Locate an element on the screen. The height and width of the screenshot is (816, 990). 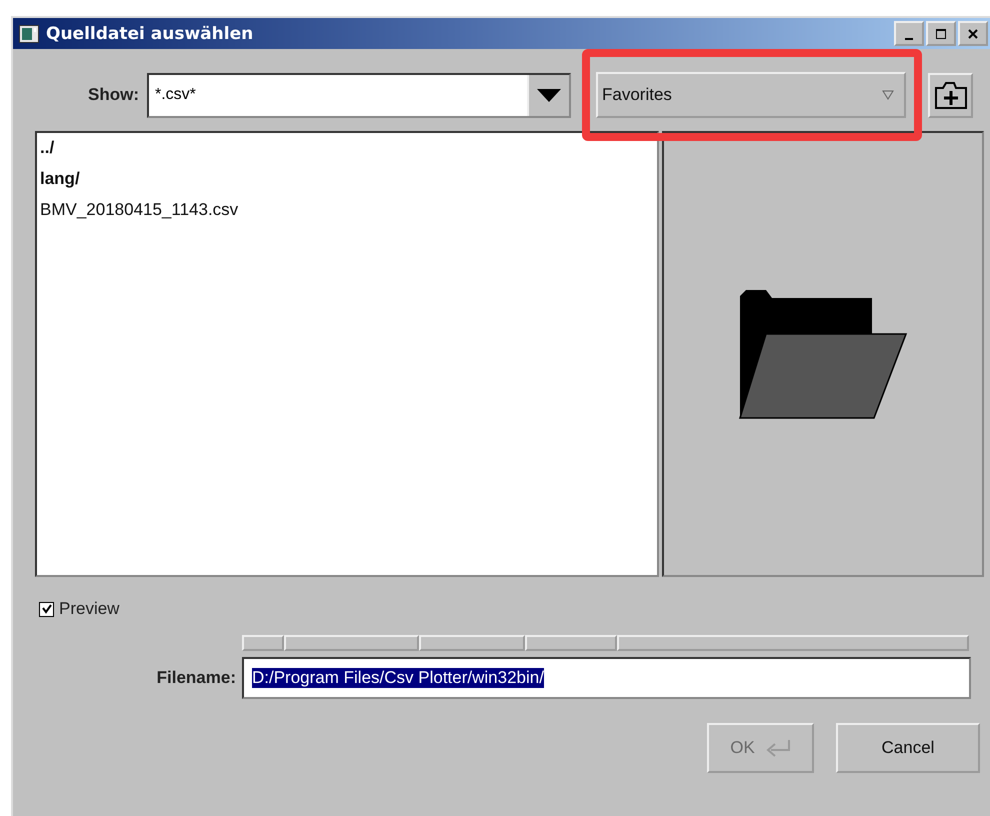
show-label: Show: is located at coordinates (113, 95).